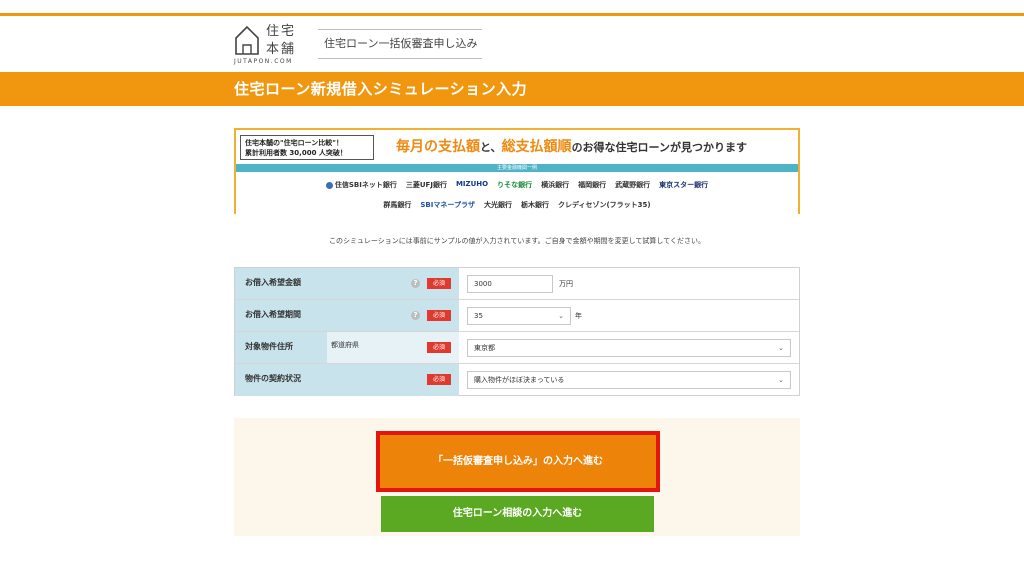  I want to click on field-value-cell: 35 ⌄ 年, so click(629, 315).